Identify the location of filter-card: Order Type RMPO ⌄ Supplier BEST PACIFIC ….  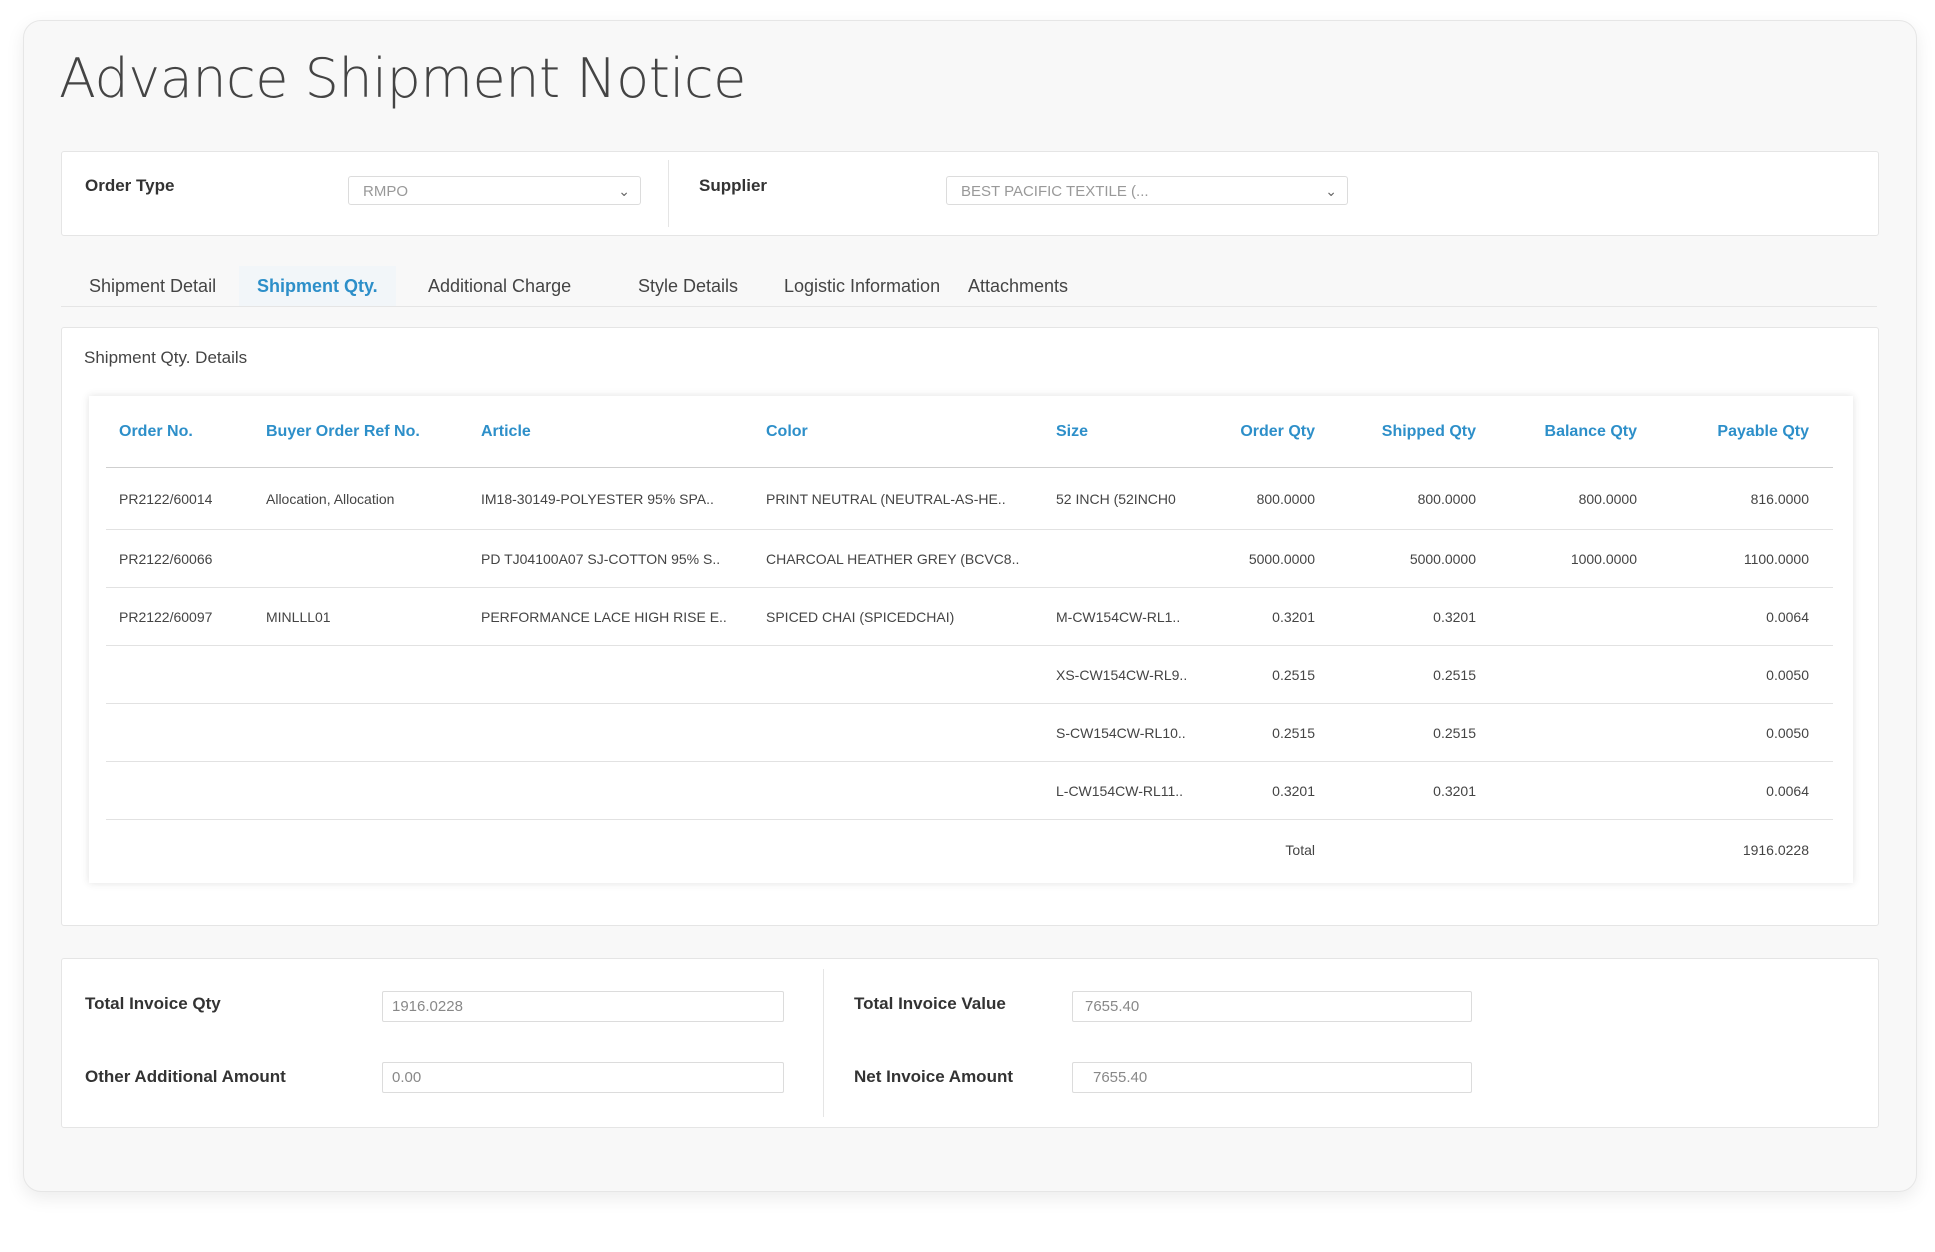
(970, 193).